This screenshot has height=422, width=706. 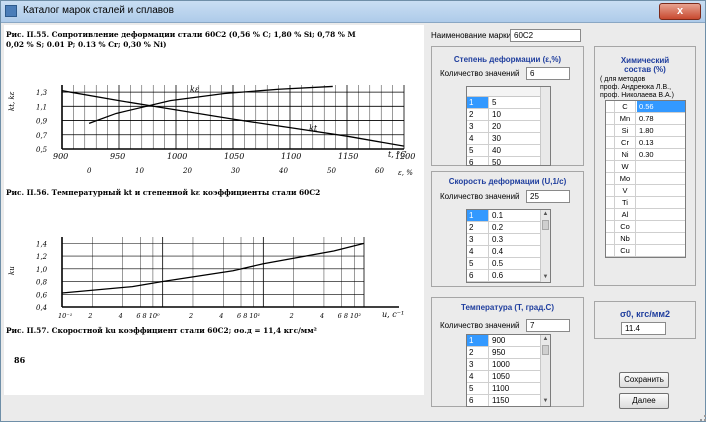 What do you see at coordinates (177, 156) in the screenshot?
I see `x-tick-label: 1000` at bounding box center [177, 156].